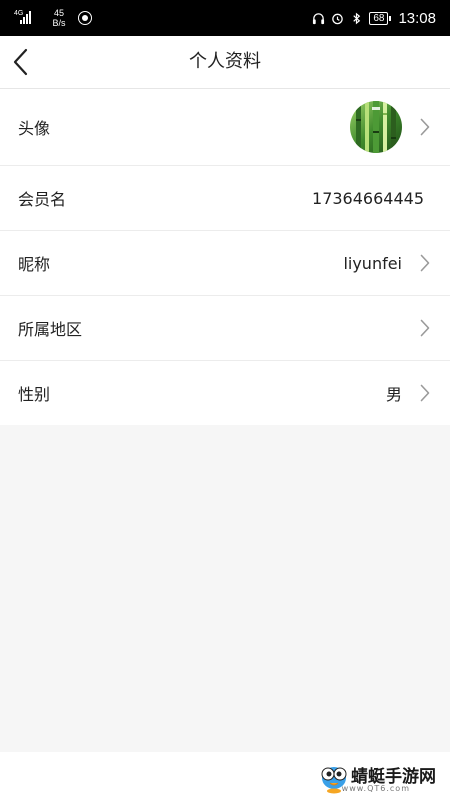 The width and height of the screenshot is (450, 800). Describe the element at coordinates (225, 18) in the screenshot. I see `status-bar: 4G 45 B/s 68 13:08` at that location.